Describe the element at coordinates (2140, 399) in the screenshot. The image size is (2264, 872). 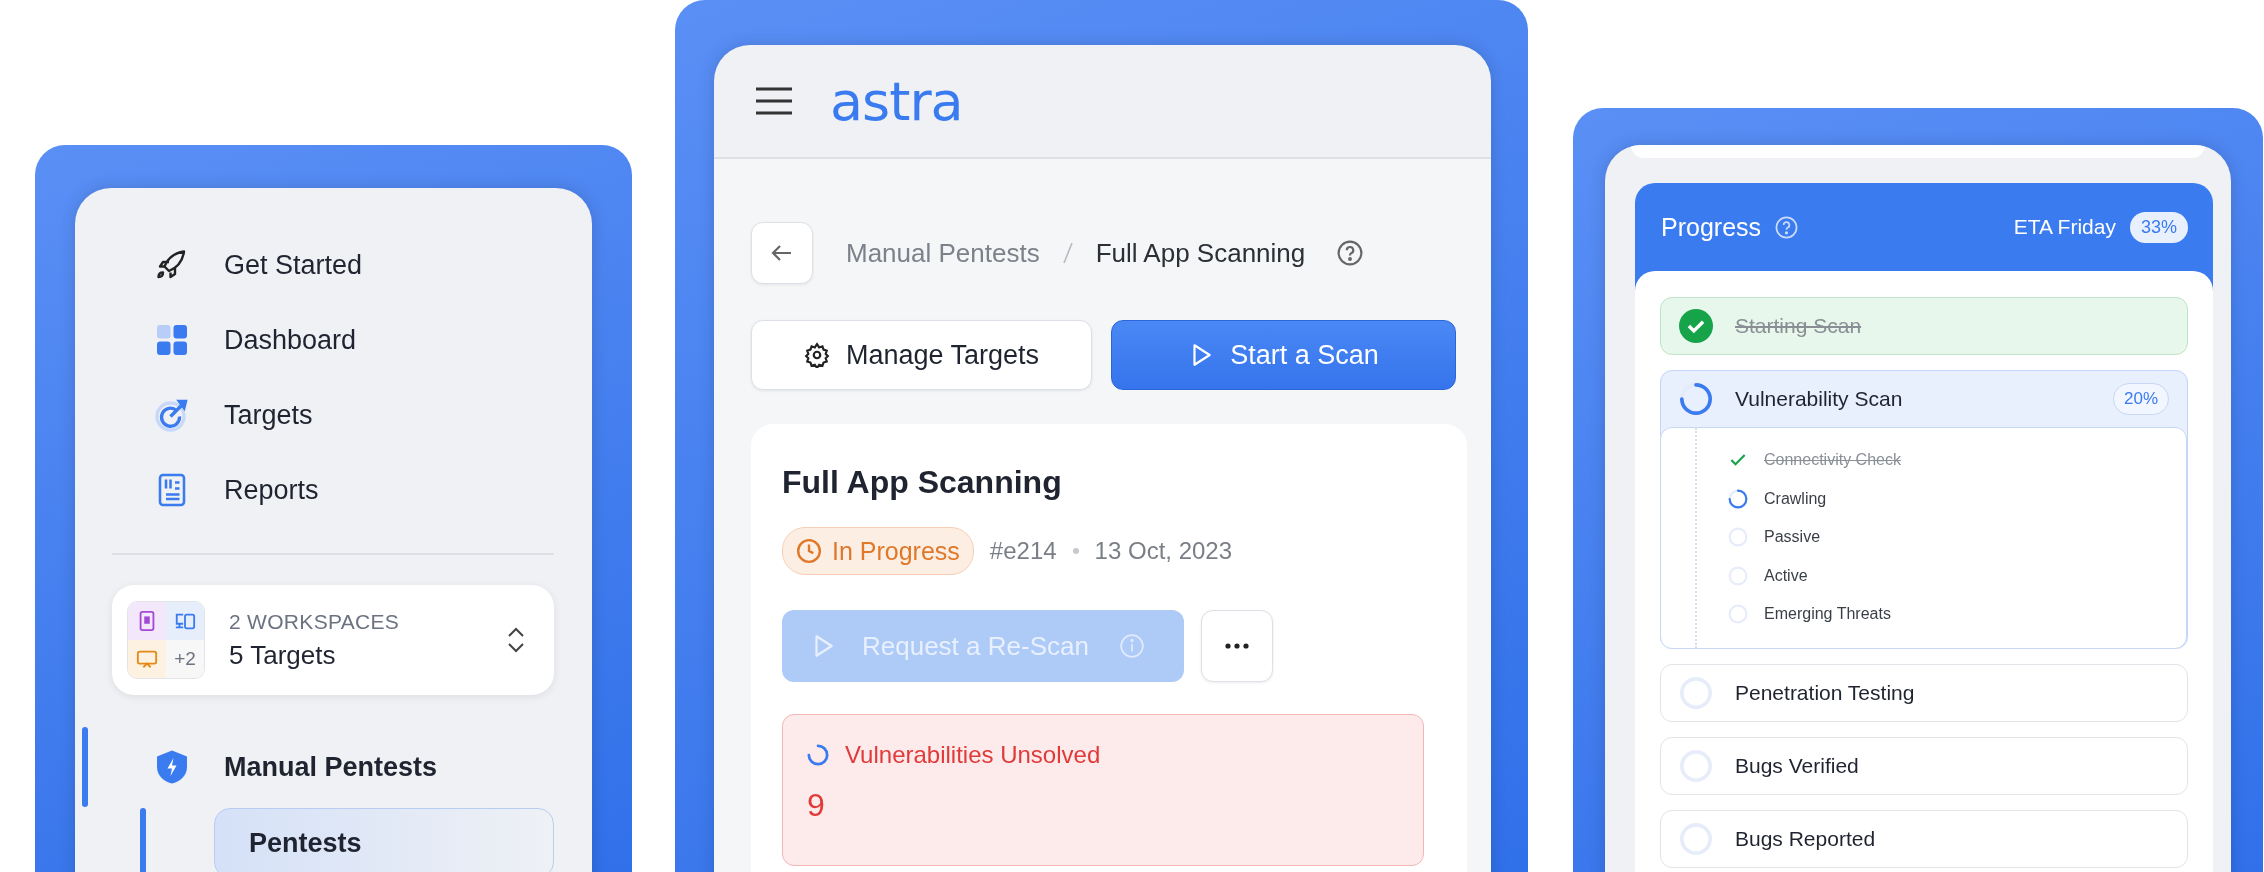
I see `percent-badge: 20%` at that location.